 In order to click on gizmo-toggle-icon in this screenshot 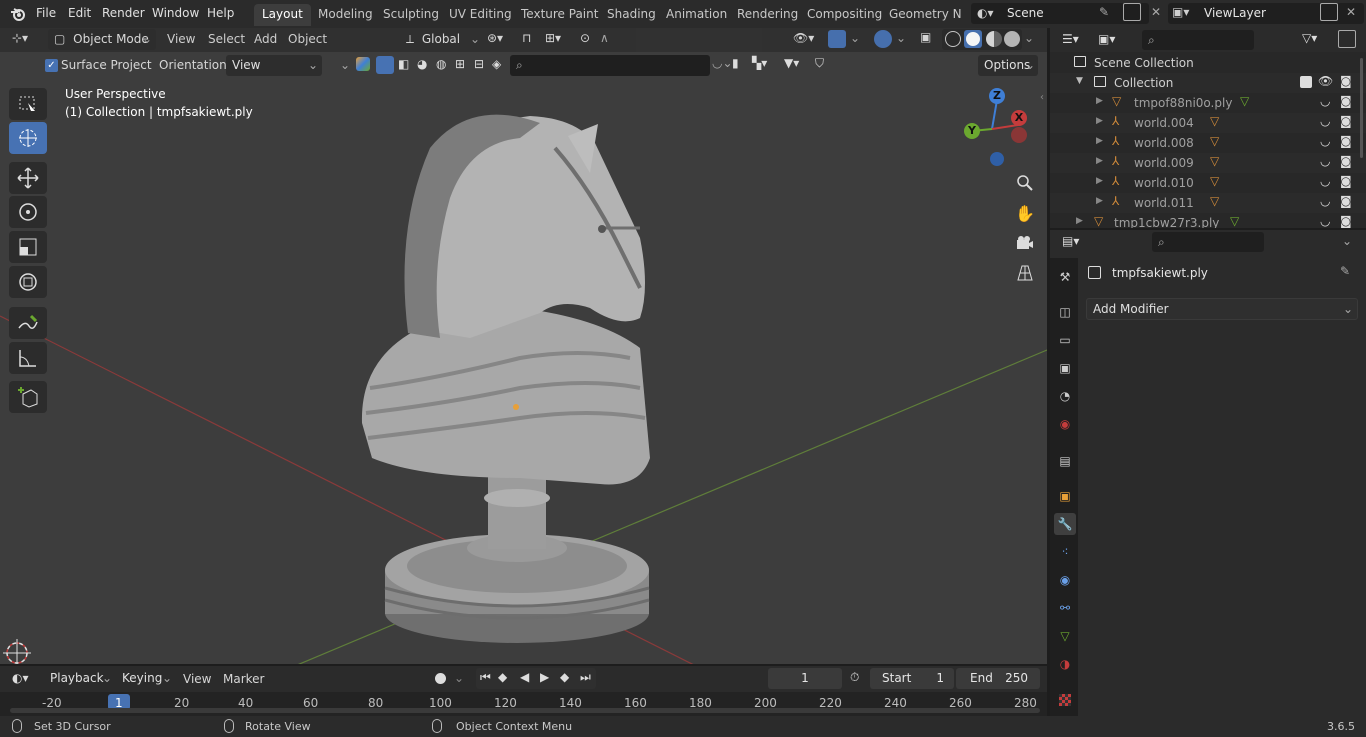, I will do `click(837, 39)`.